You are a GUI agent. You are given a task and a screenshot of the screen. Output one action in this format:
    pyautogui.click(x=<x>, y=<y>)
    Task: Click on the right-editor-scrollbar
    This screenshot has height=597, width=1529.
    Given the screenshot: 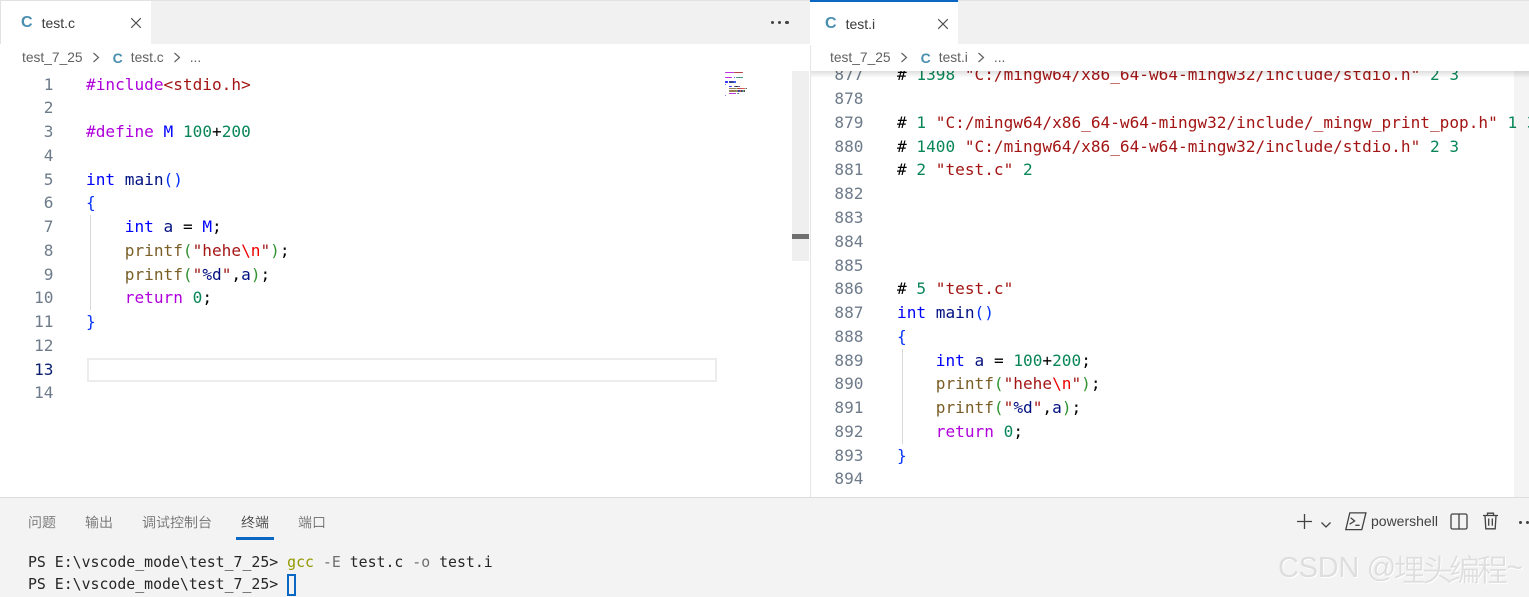 What is the action you would take?
    pyautogui.click(x=1521, y=284)
    